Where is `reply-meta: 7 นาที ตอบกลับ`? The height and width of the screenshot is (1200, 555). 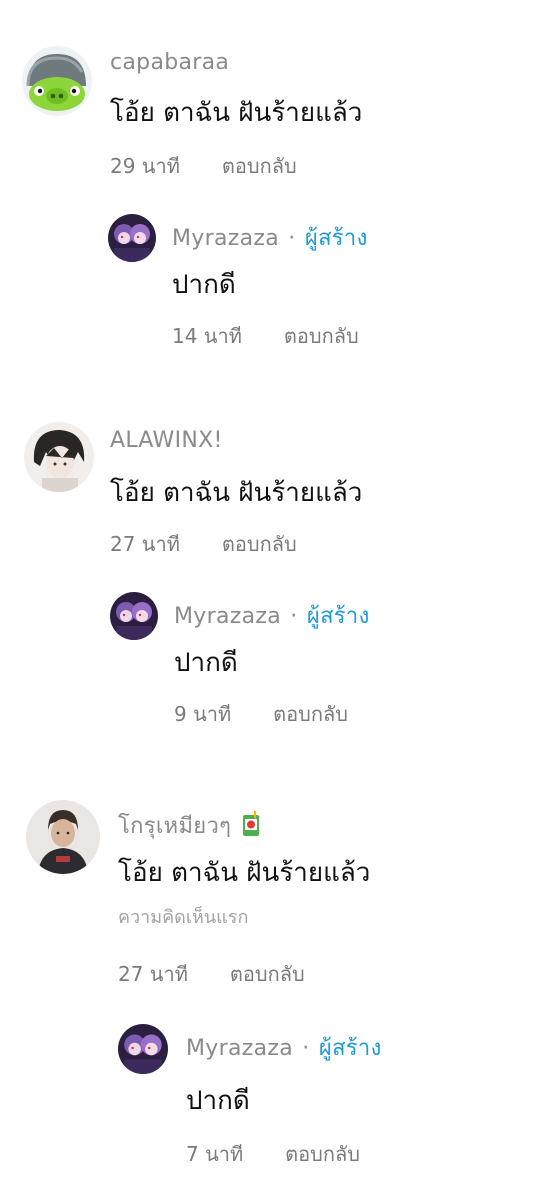
reply-meta: 7 นาที ตอบกลับ is located at coordinates (273, 1154).